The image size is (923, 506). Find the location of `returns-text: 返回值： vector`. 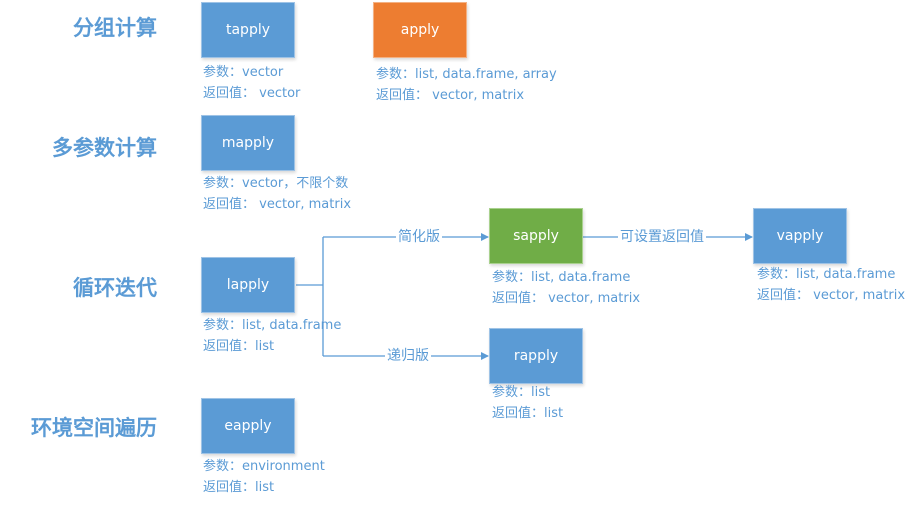

returns-text: 返回值： vector is located at coordinates (252, 93).